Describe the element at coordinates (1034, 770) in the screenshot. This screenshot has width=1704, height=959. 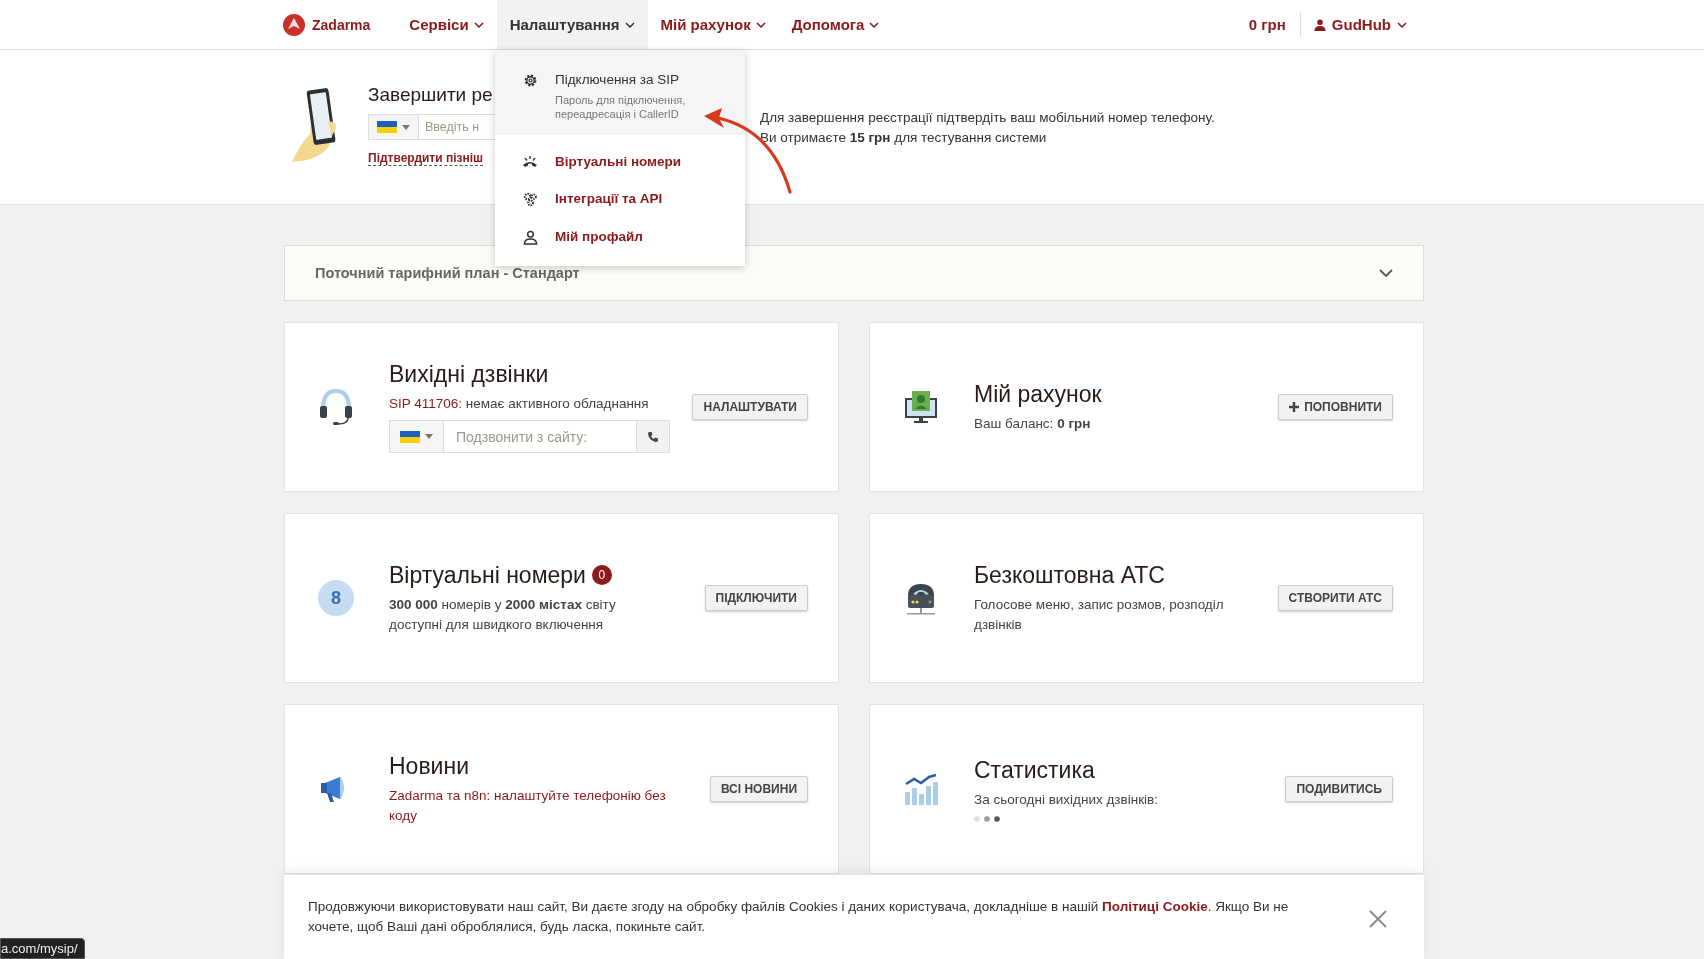
I see `card-title: Статистика` at that location.